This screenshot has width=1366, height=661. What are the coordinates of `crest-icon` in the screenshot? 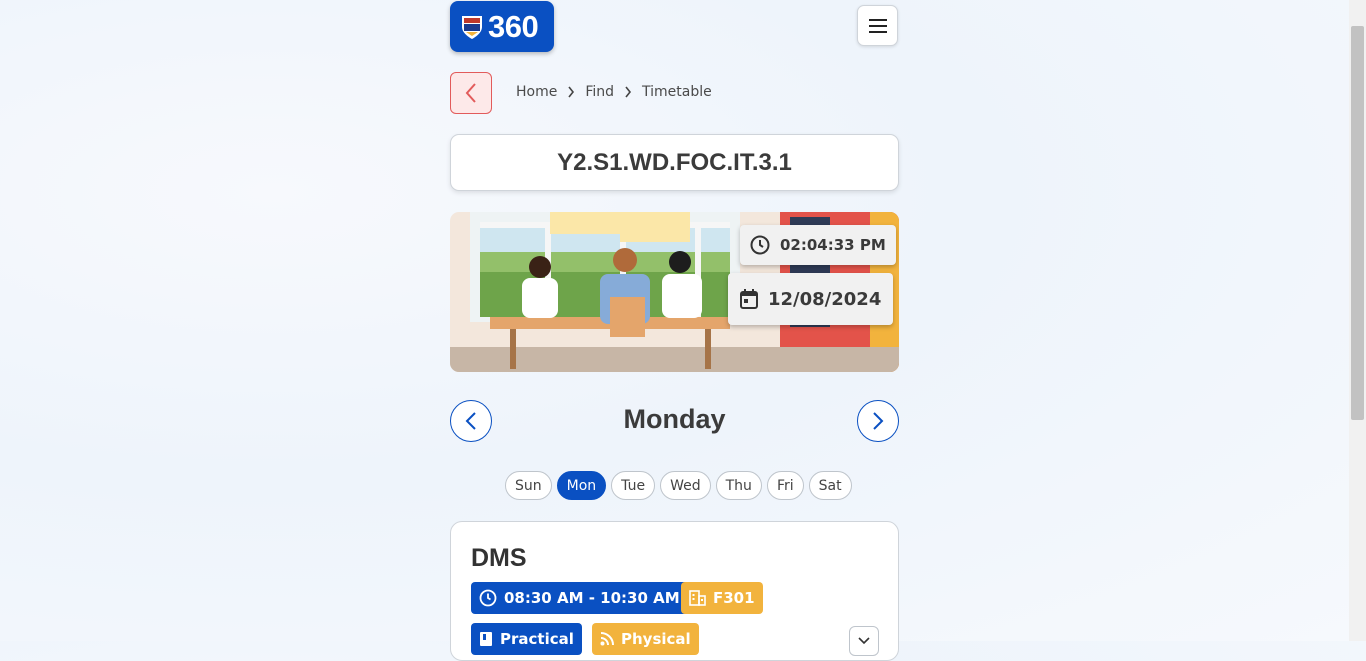 It's located at (472, 27).